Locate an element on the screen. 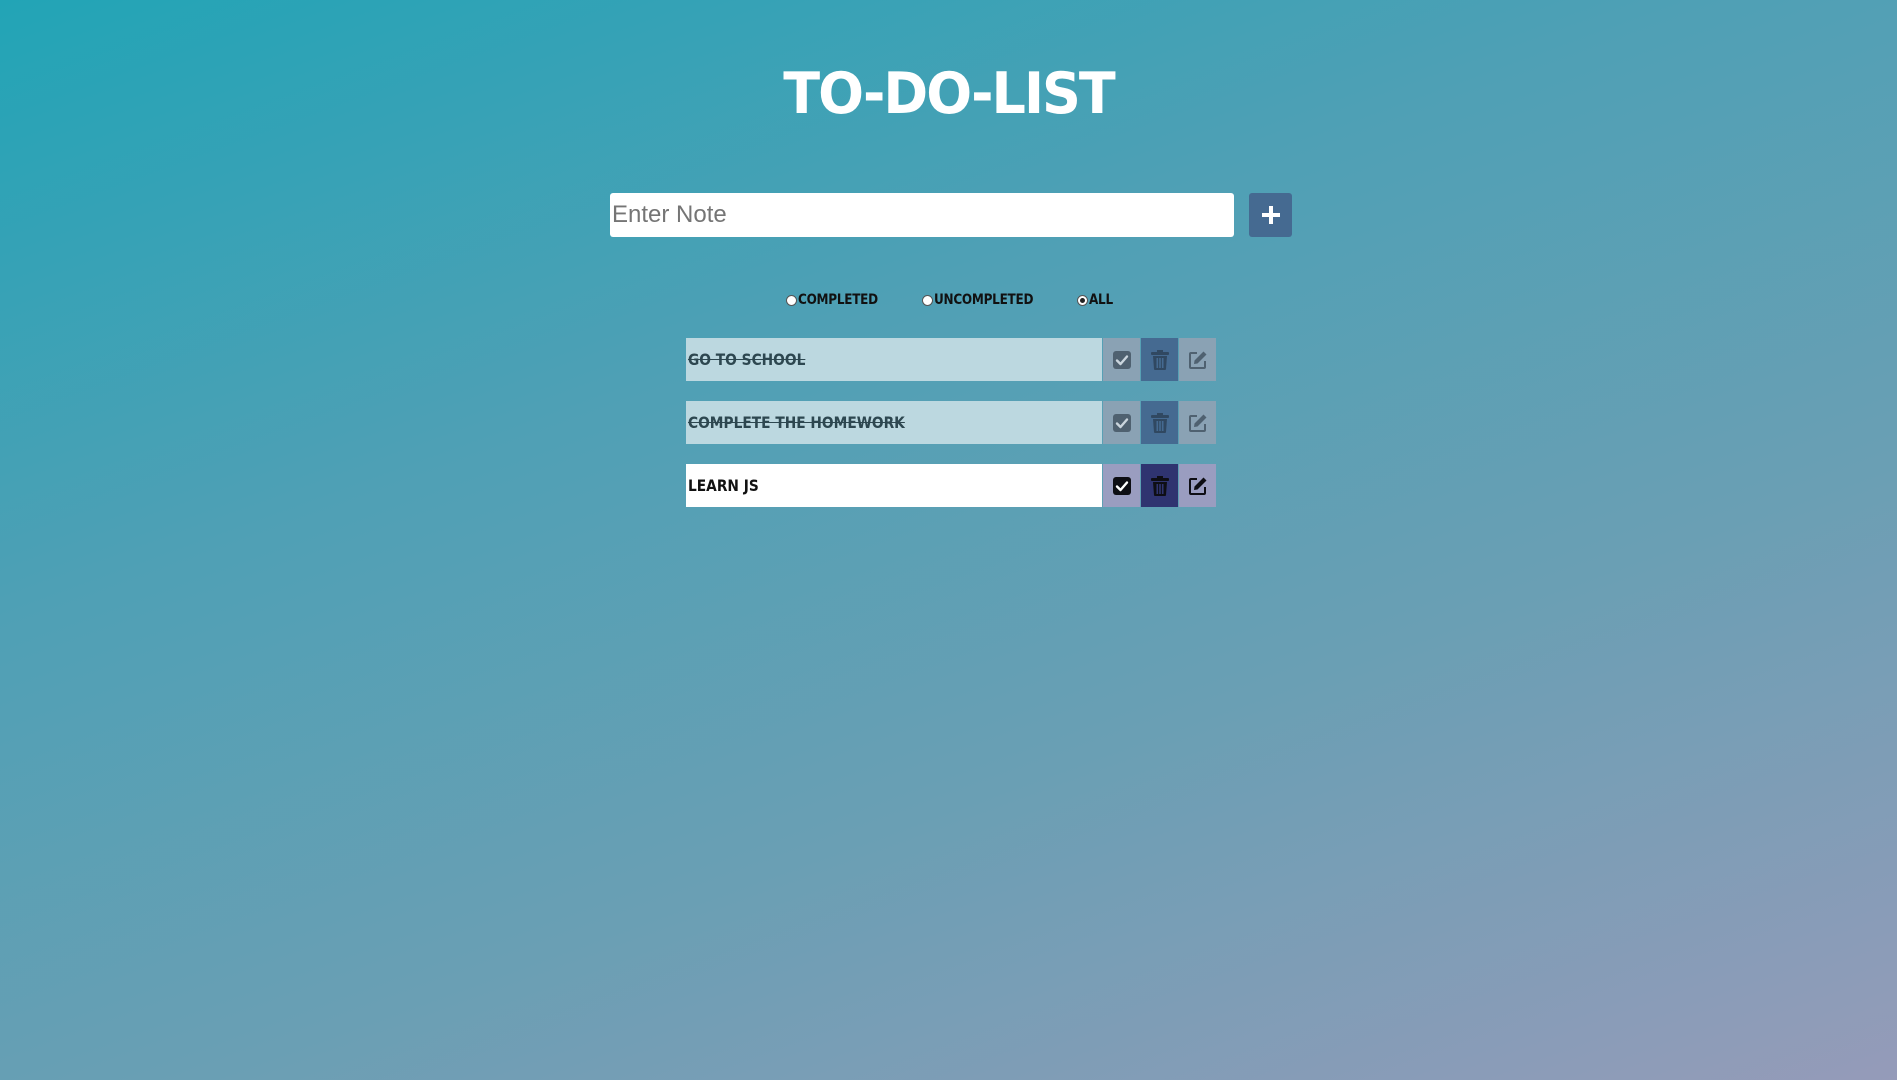  todo-item: GO TO SCHOOL is located at coordinates (951, 359).